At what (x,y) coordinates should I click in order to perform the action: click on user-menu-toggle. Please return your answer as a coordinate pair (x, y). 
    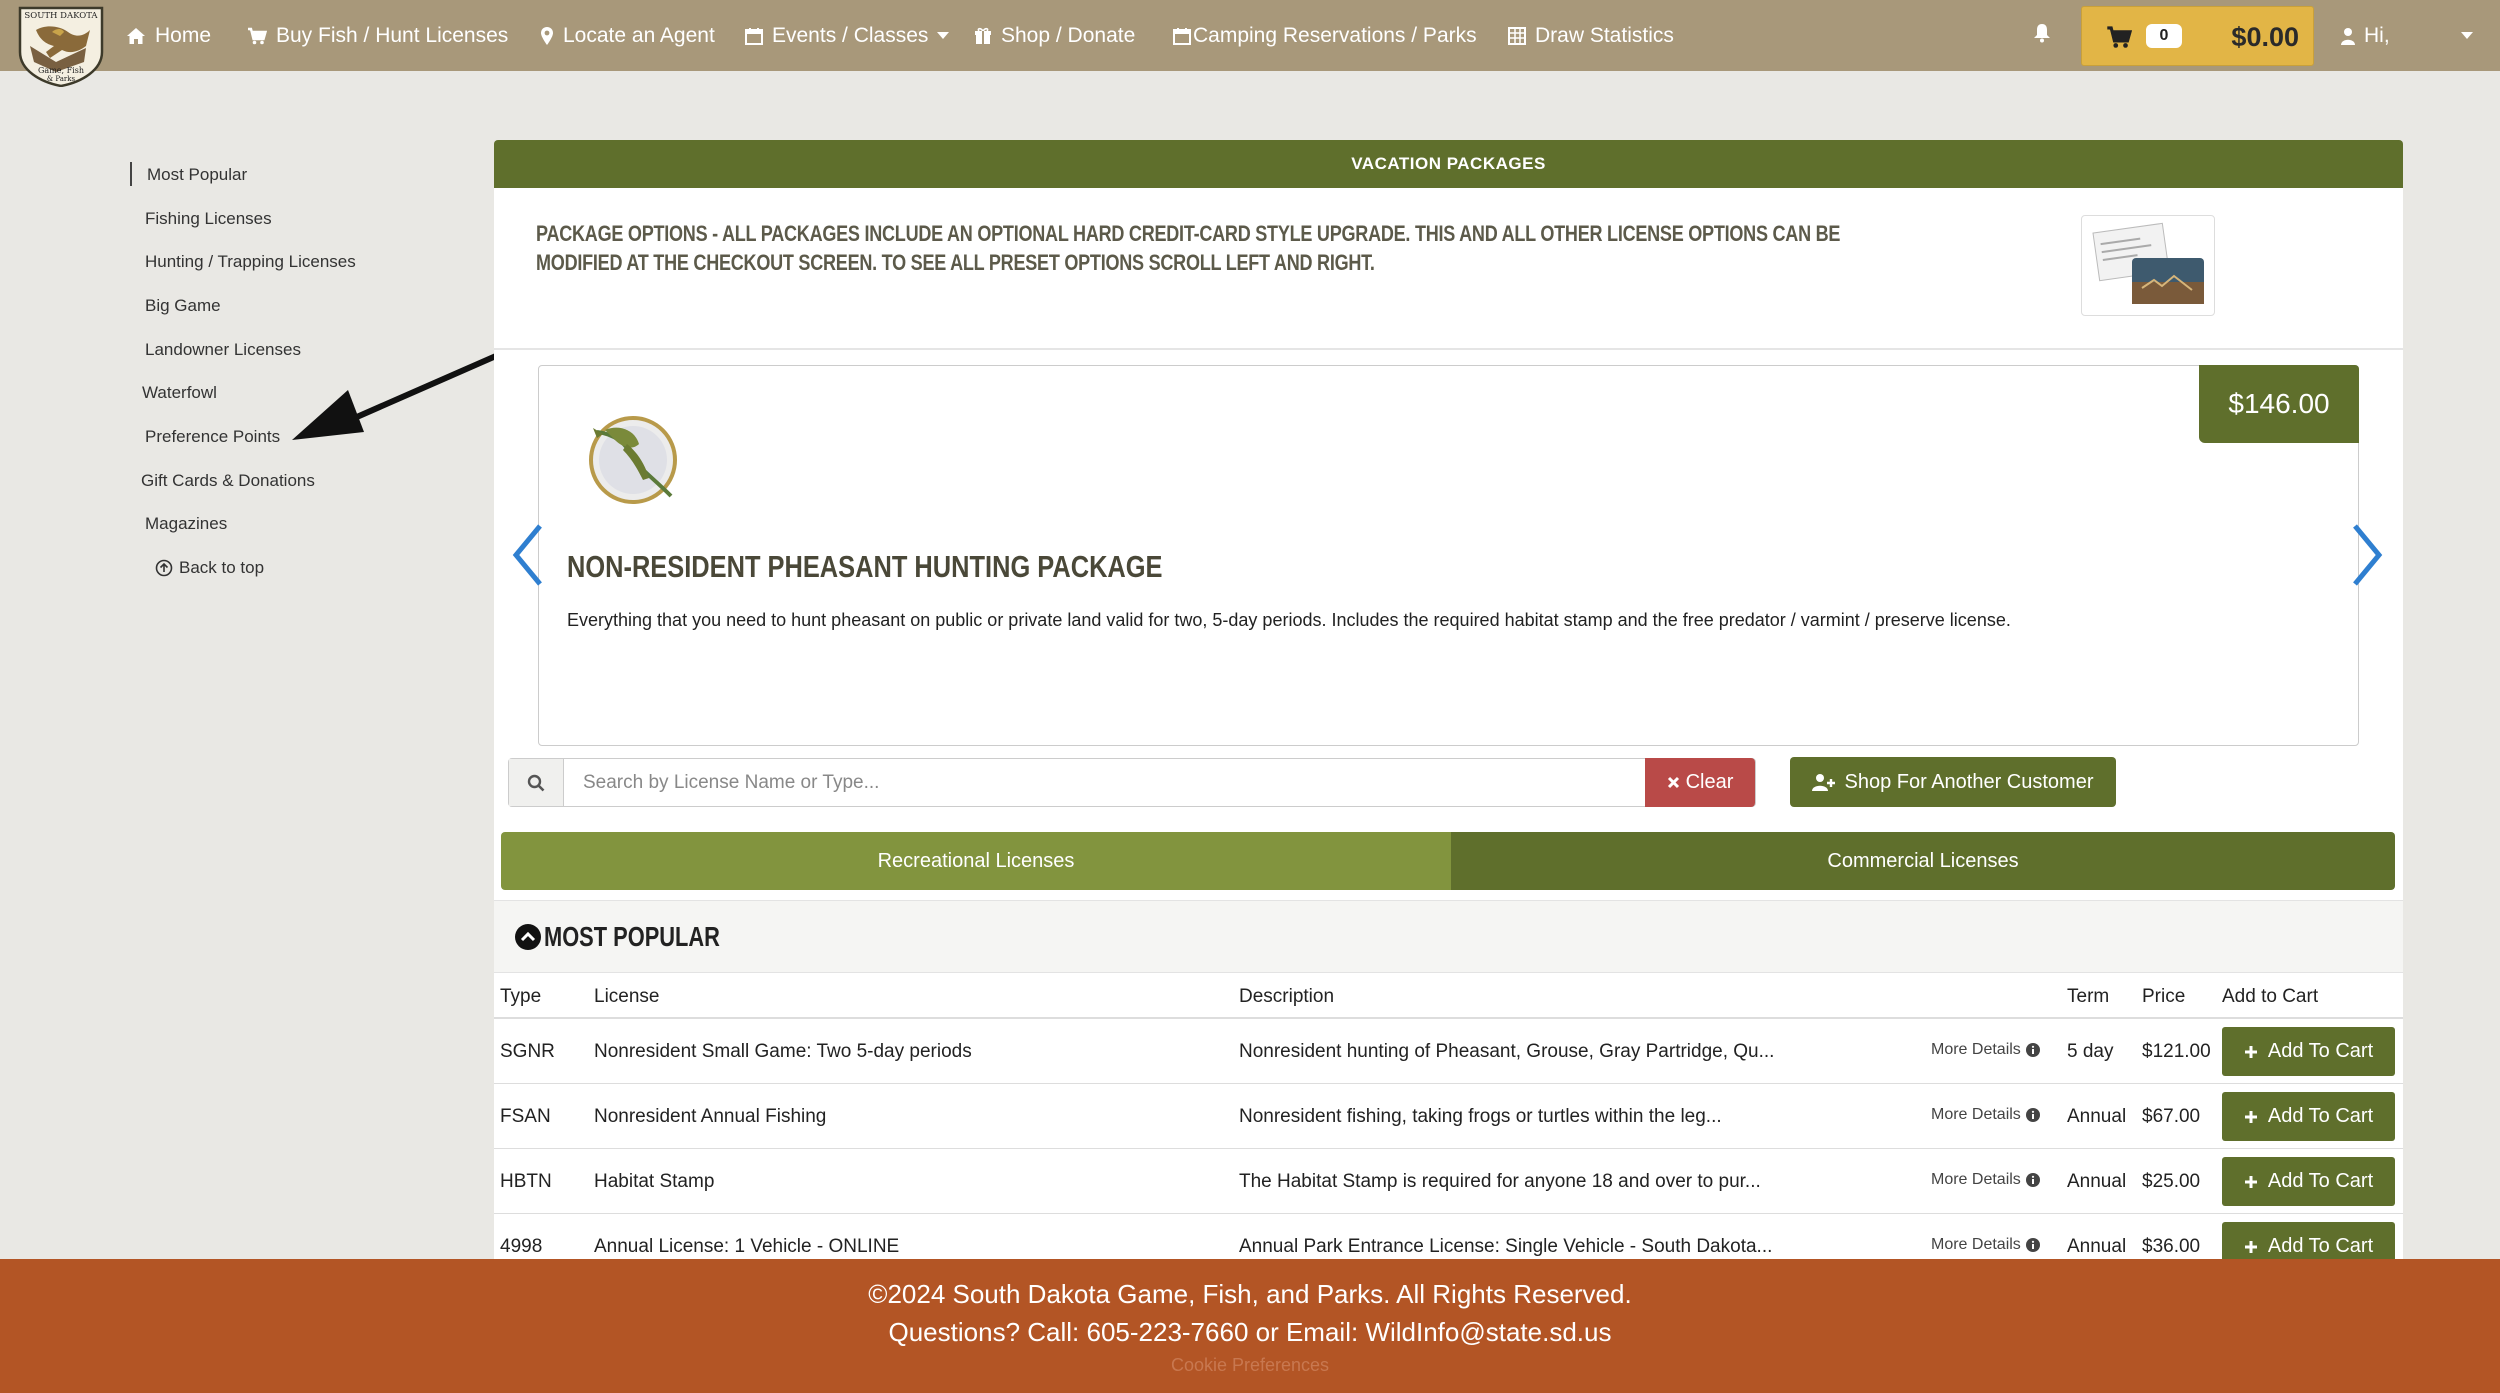
    Looking at the image, I should click on (2462, 35).